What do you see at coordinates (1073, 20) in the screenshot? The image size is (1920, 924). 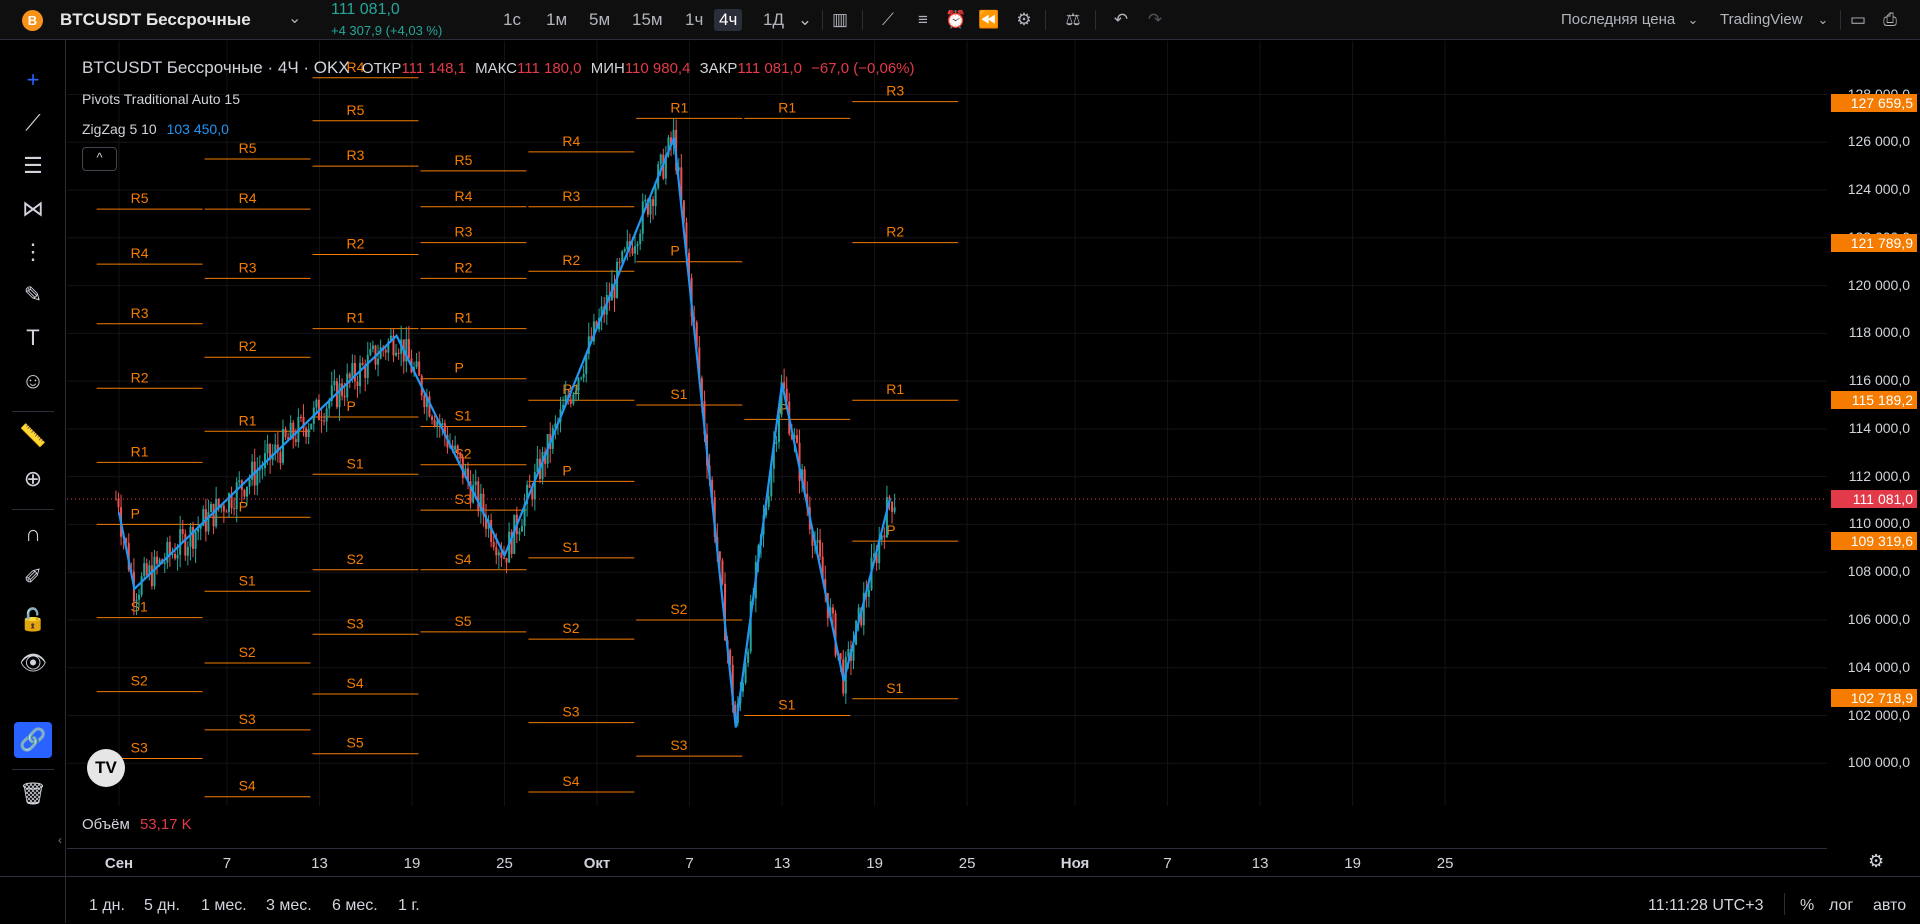 I see `scales-icon: ⚖` at bounding box center [1073, 20].